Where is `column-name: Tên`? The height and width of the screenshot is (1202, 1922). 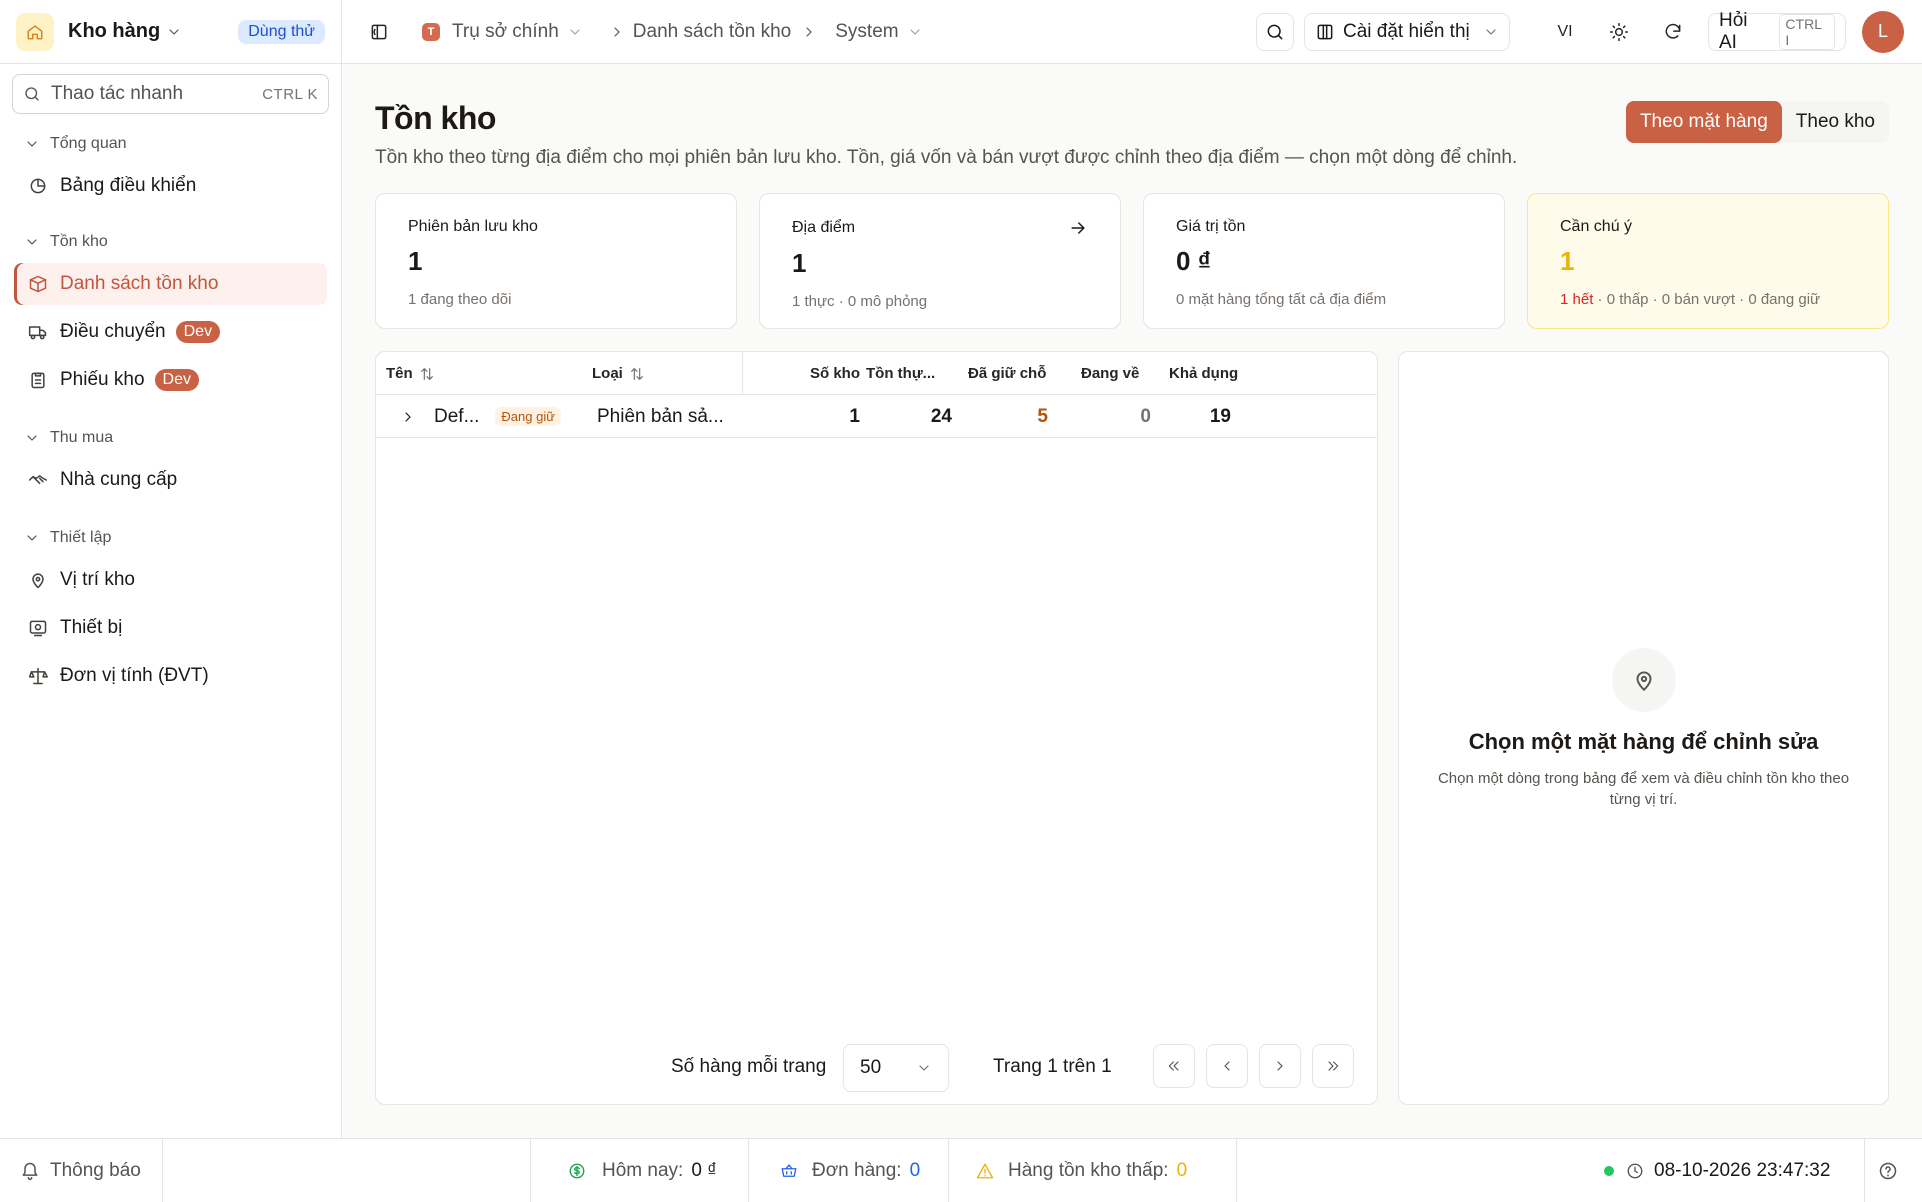 column-name: Tên is located at coordinates (410, 373).